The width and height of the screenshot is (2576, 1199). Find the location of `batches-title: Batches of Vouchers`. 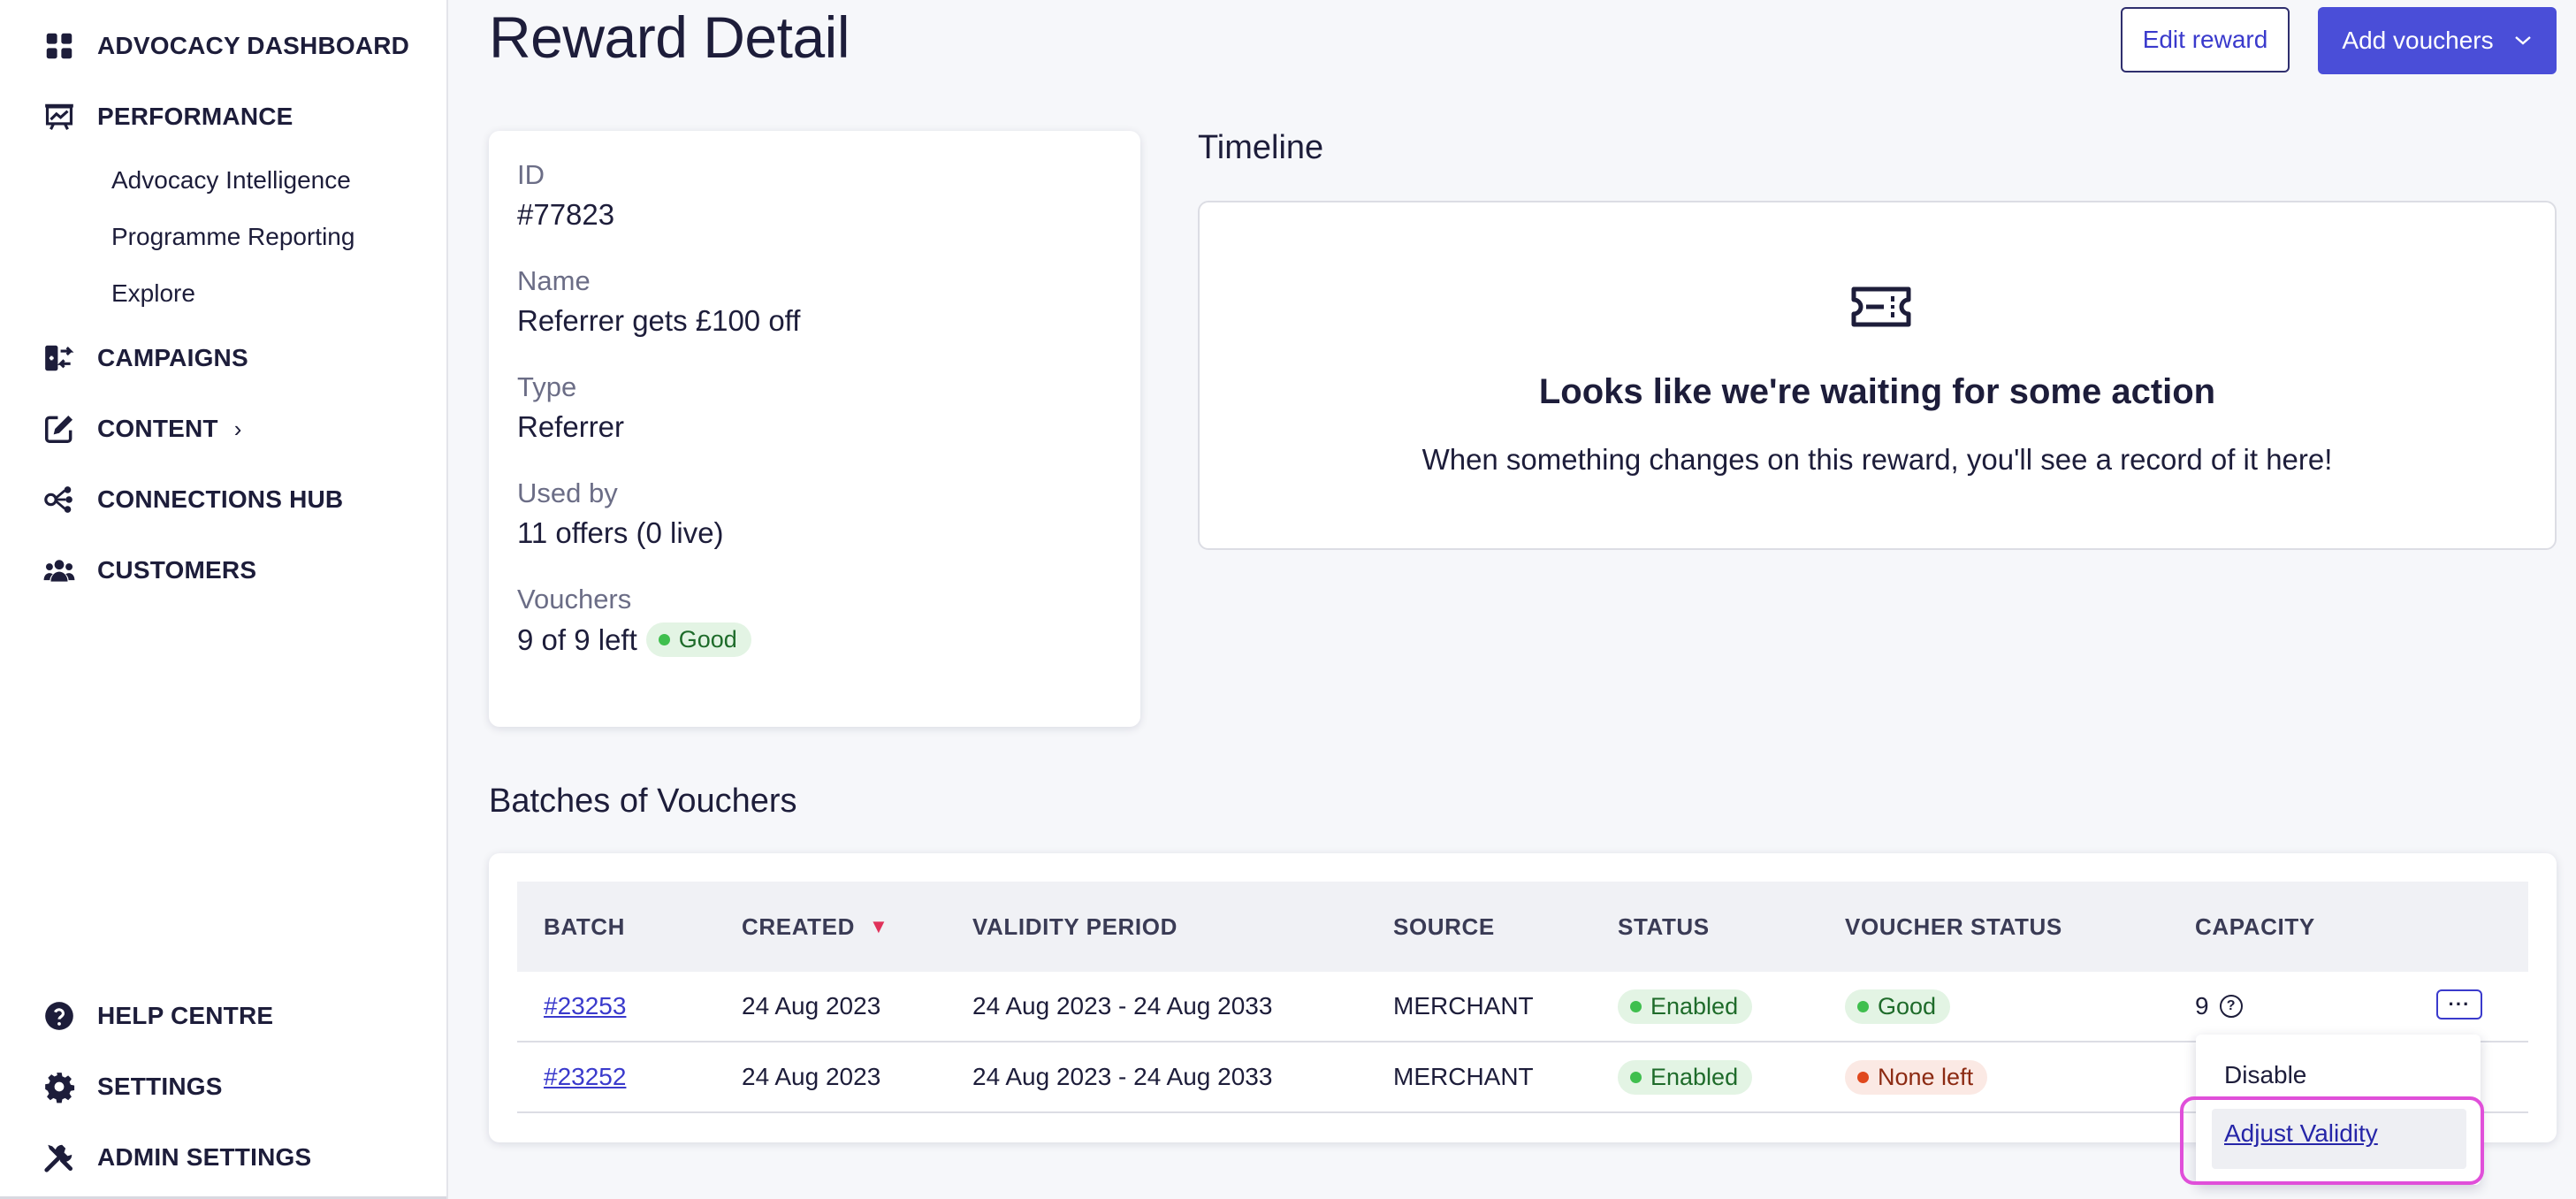

batches-title: Batches of Vouchers is located at coordinates (643, 801).